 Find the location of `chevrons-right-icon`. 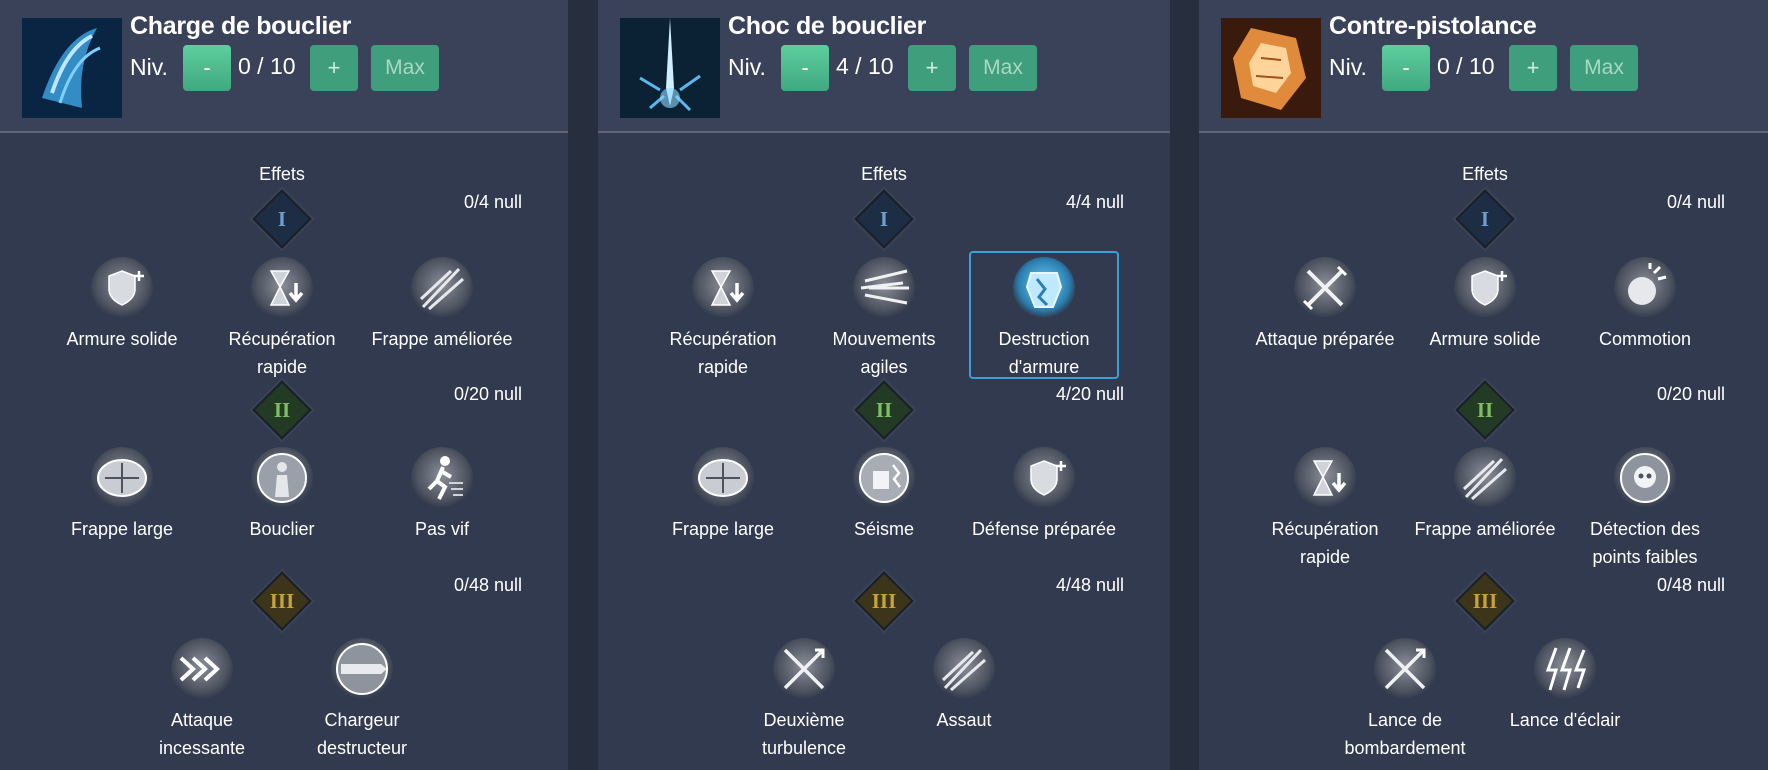

chevrons-right-icon is located at coordinates (202, 669).